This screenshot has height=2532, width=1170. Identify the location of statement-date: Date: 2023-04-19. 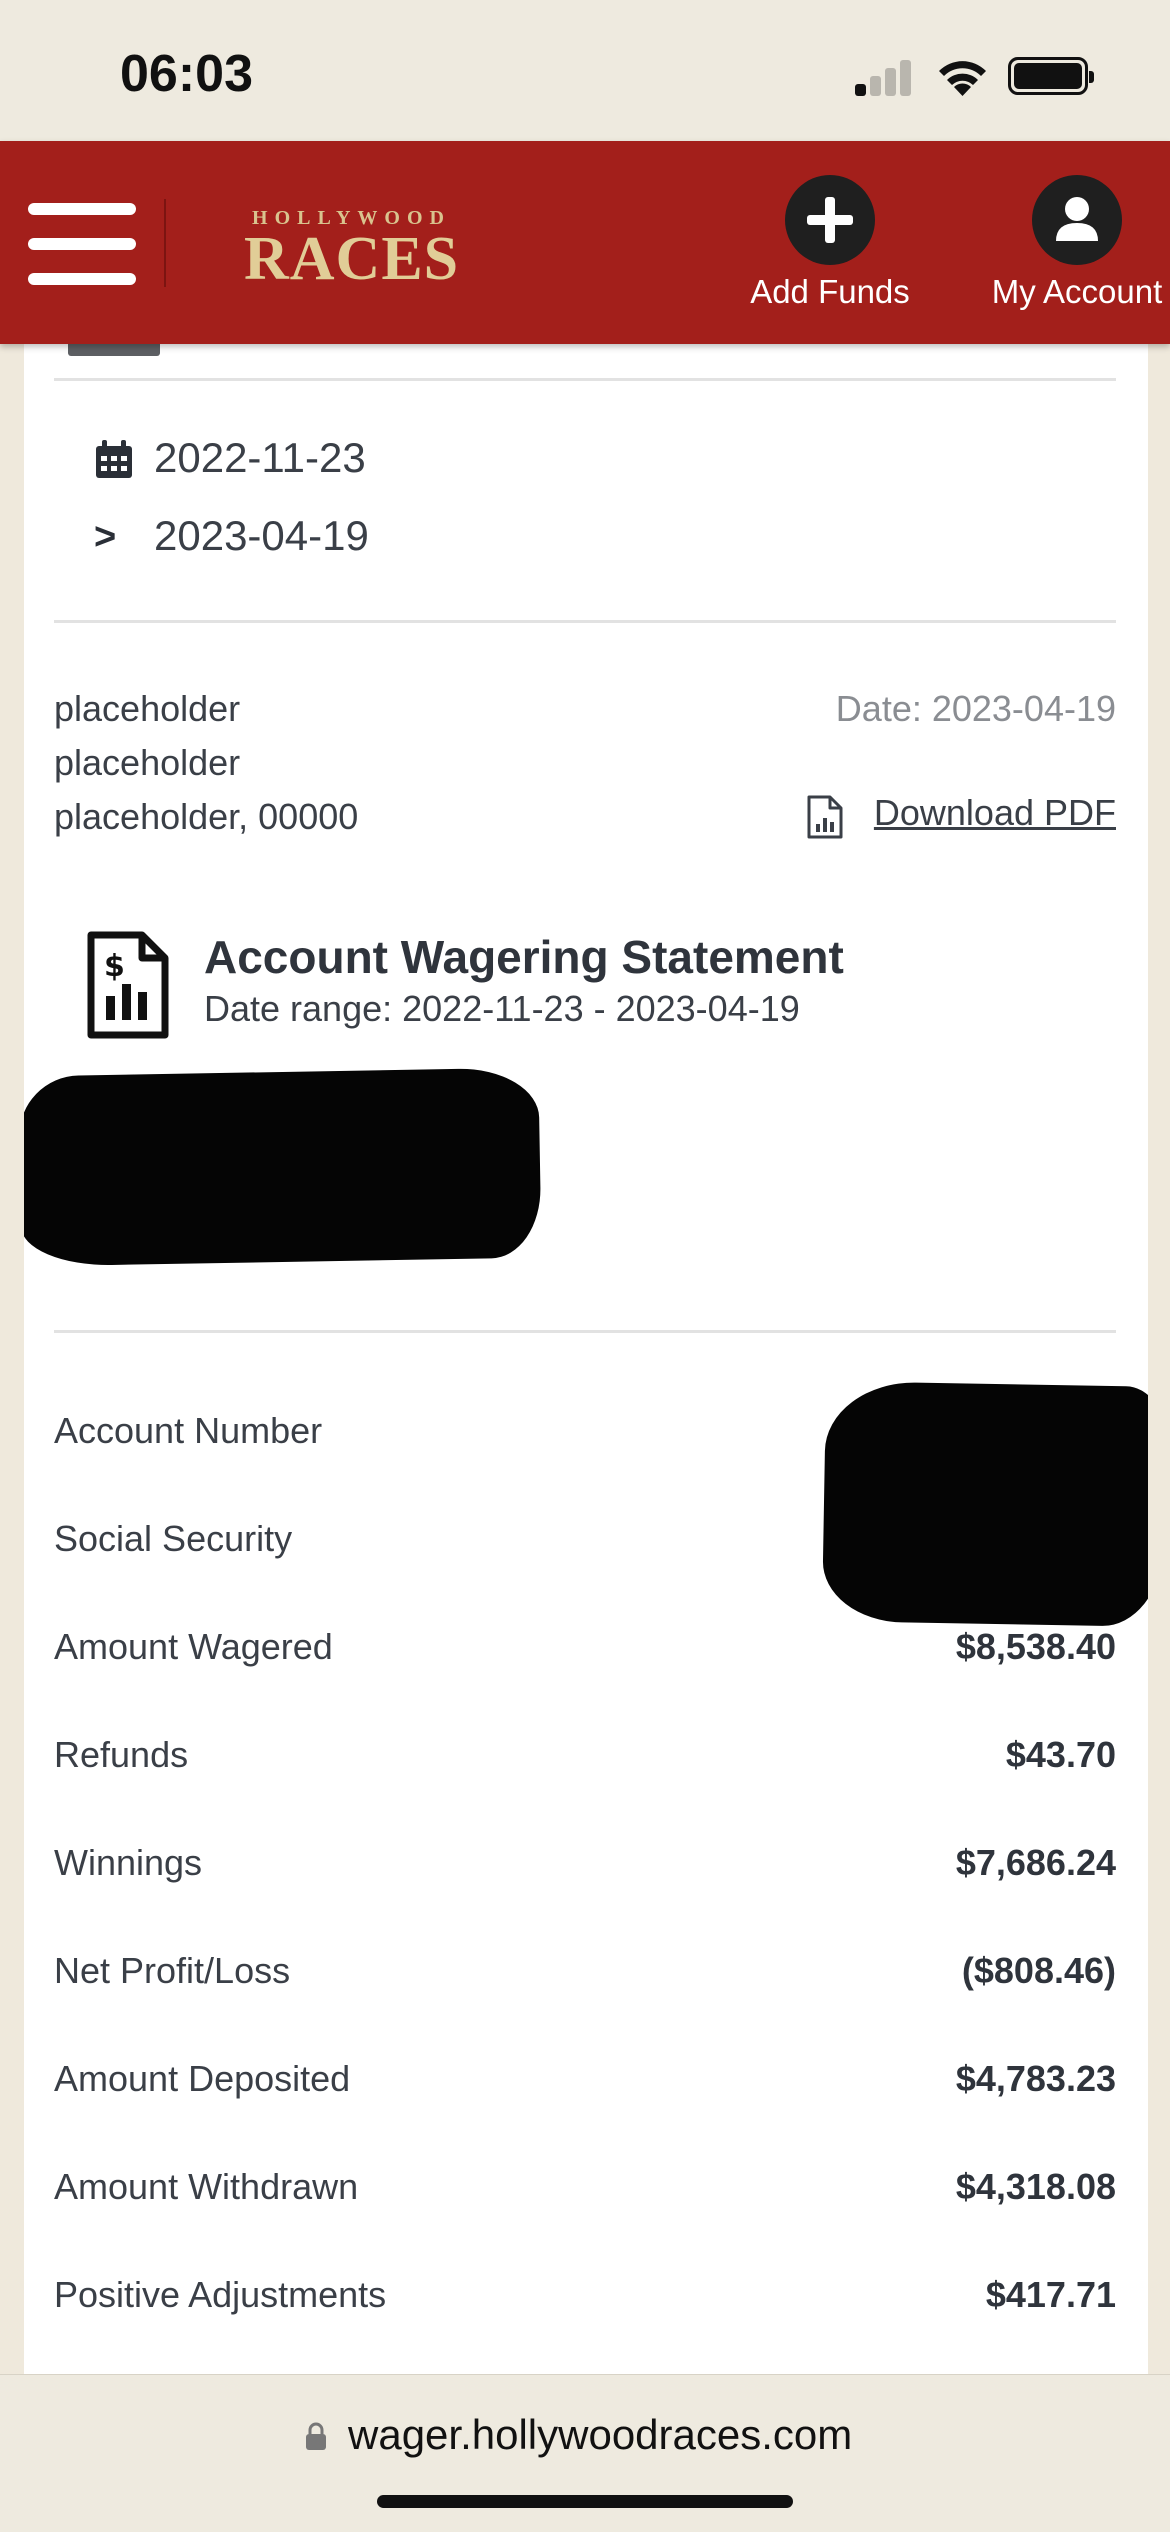
(975, 708).